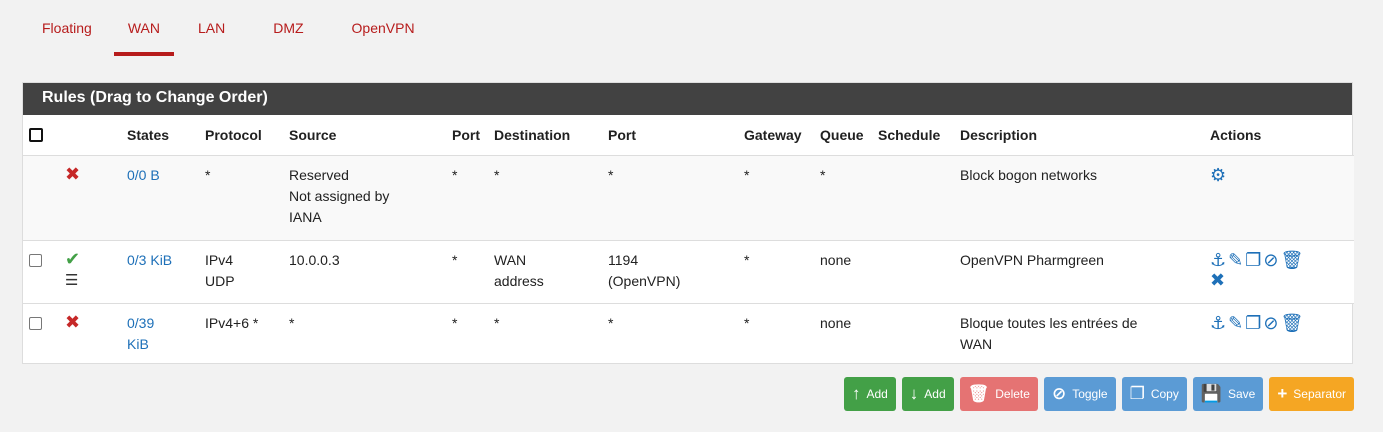  I want to click on tab-floating: Floating, so click(67, 28).